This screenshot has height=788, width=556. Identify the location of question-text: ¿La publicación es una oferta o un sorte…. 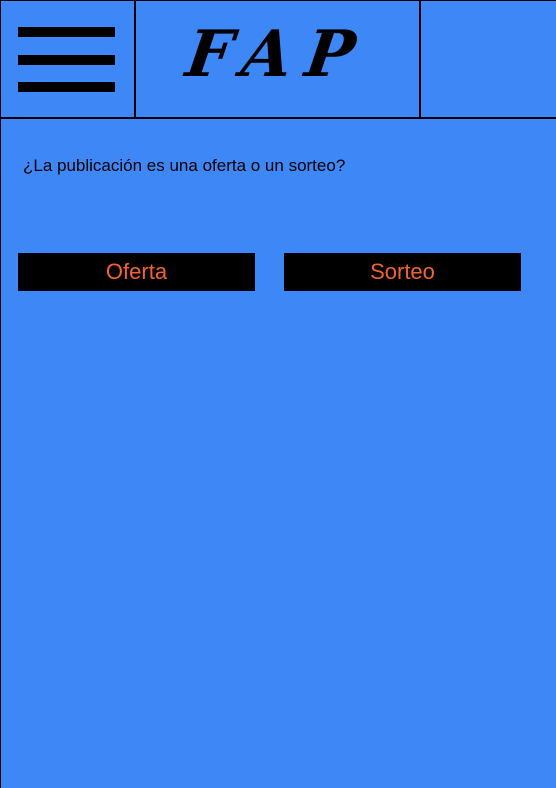
(184, 165).